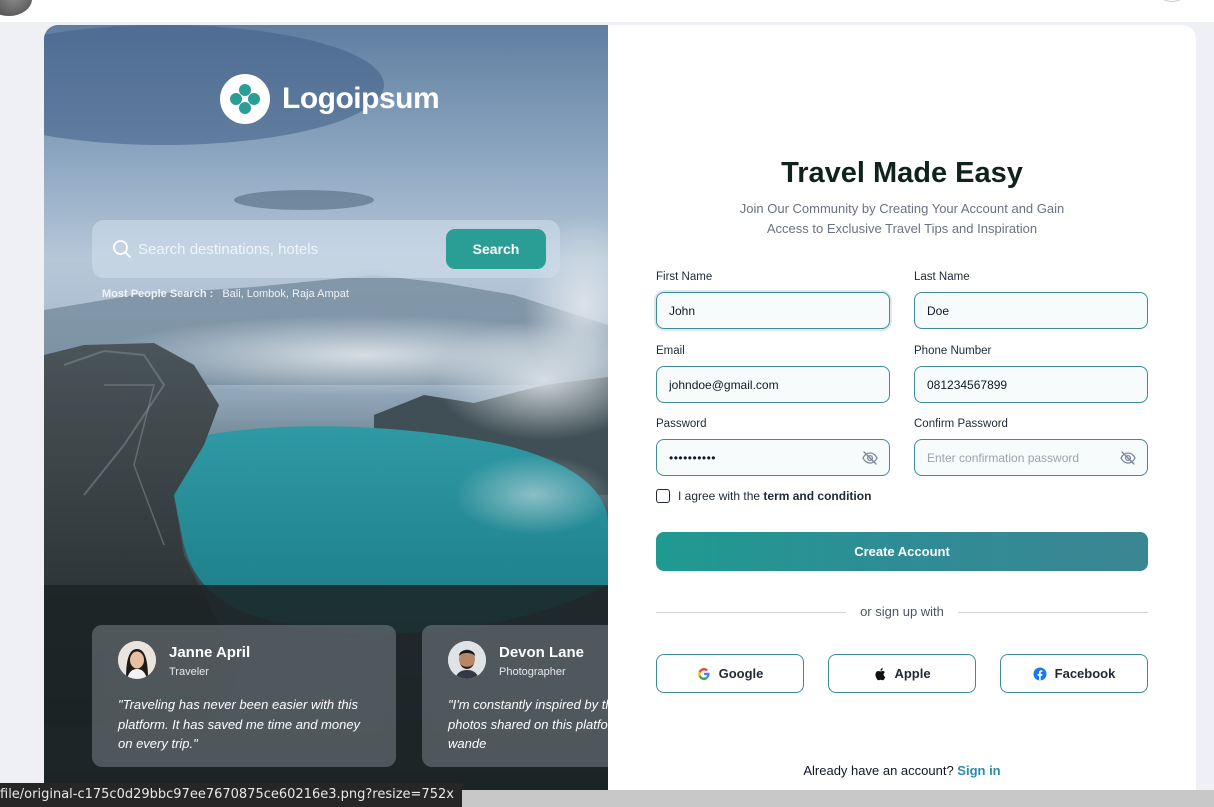  What do you see at coordinates (122, 249) in the screenshot?
I see `search-icon` at bounding box center [122, 249].